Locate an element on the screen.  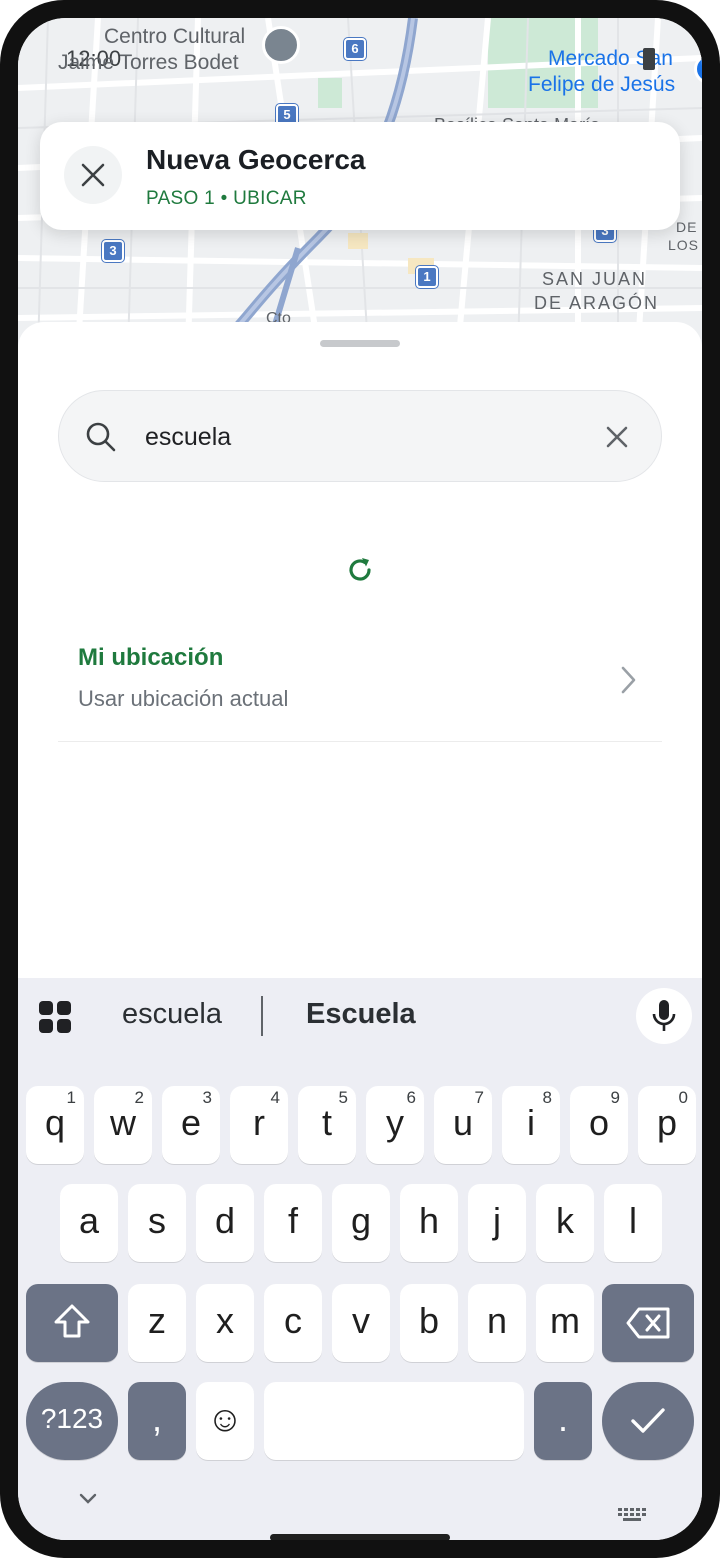
key-f: f is located at coordinates (293, 1223).